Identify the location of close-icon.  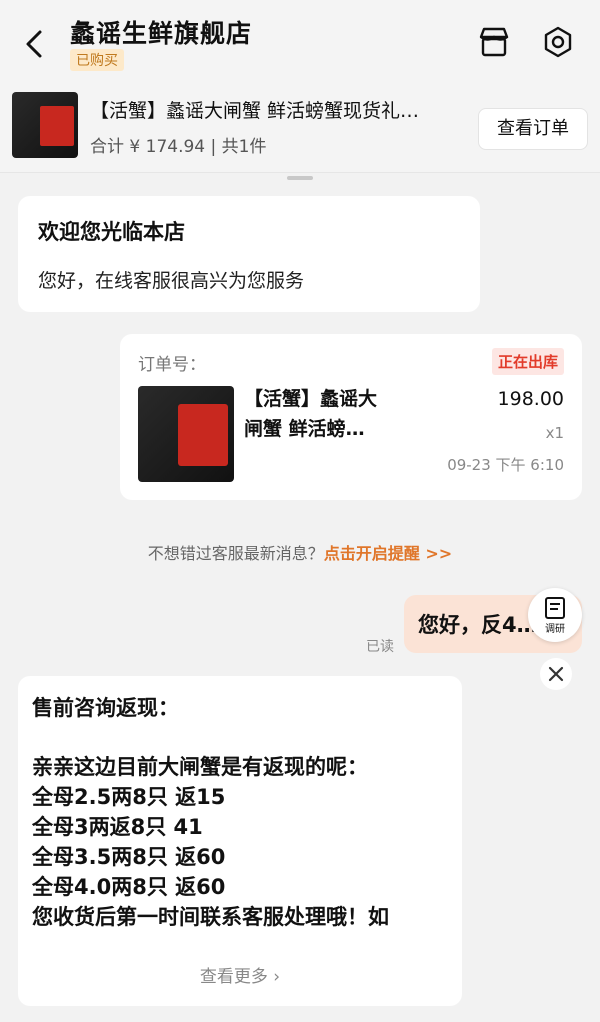
(556, 674).